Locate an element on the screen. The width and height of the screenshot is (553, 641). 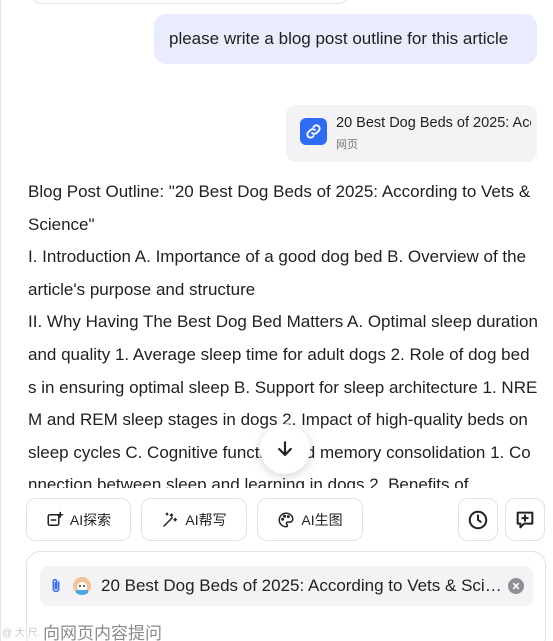
ai-image-button: AI生图 is located at coordinates (310, 519).